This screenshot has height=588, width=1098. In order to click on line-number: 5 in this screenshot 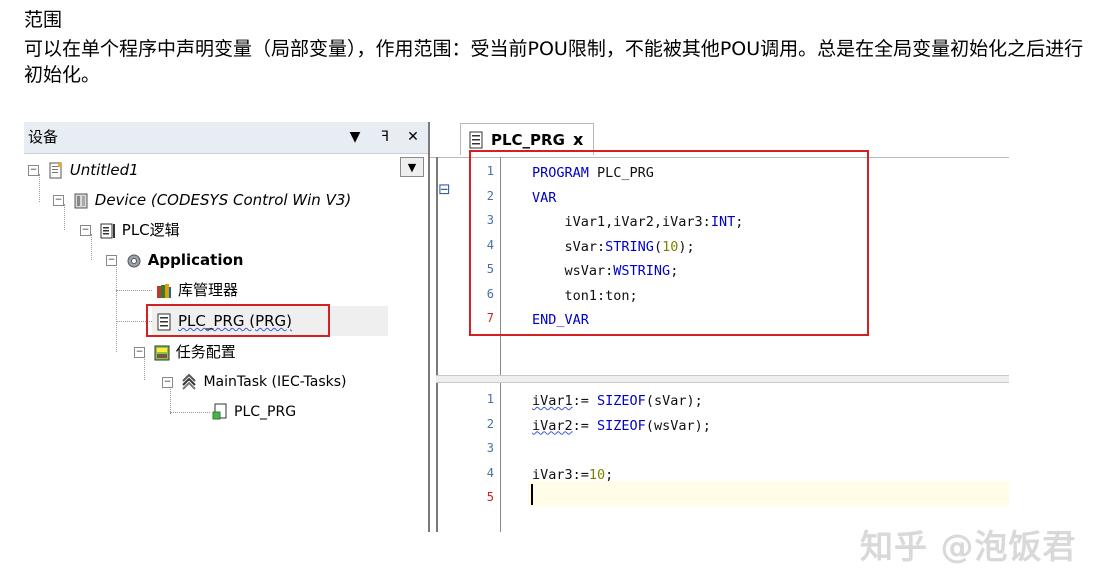, I will do `click(490, 497)`.